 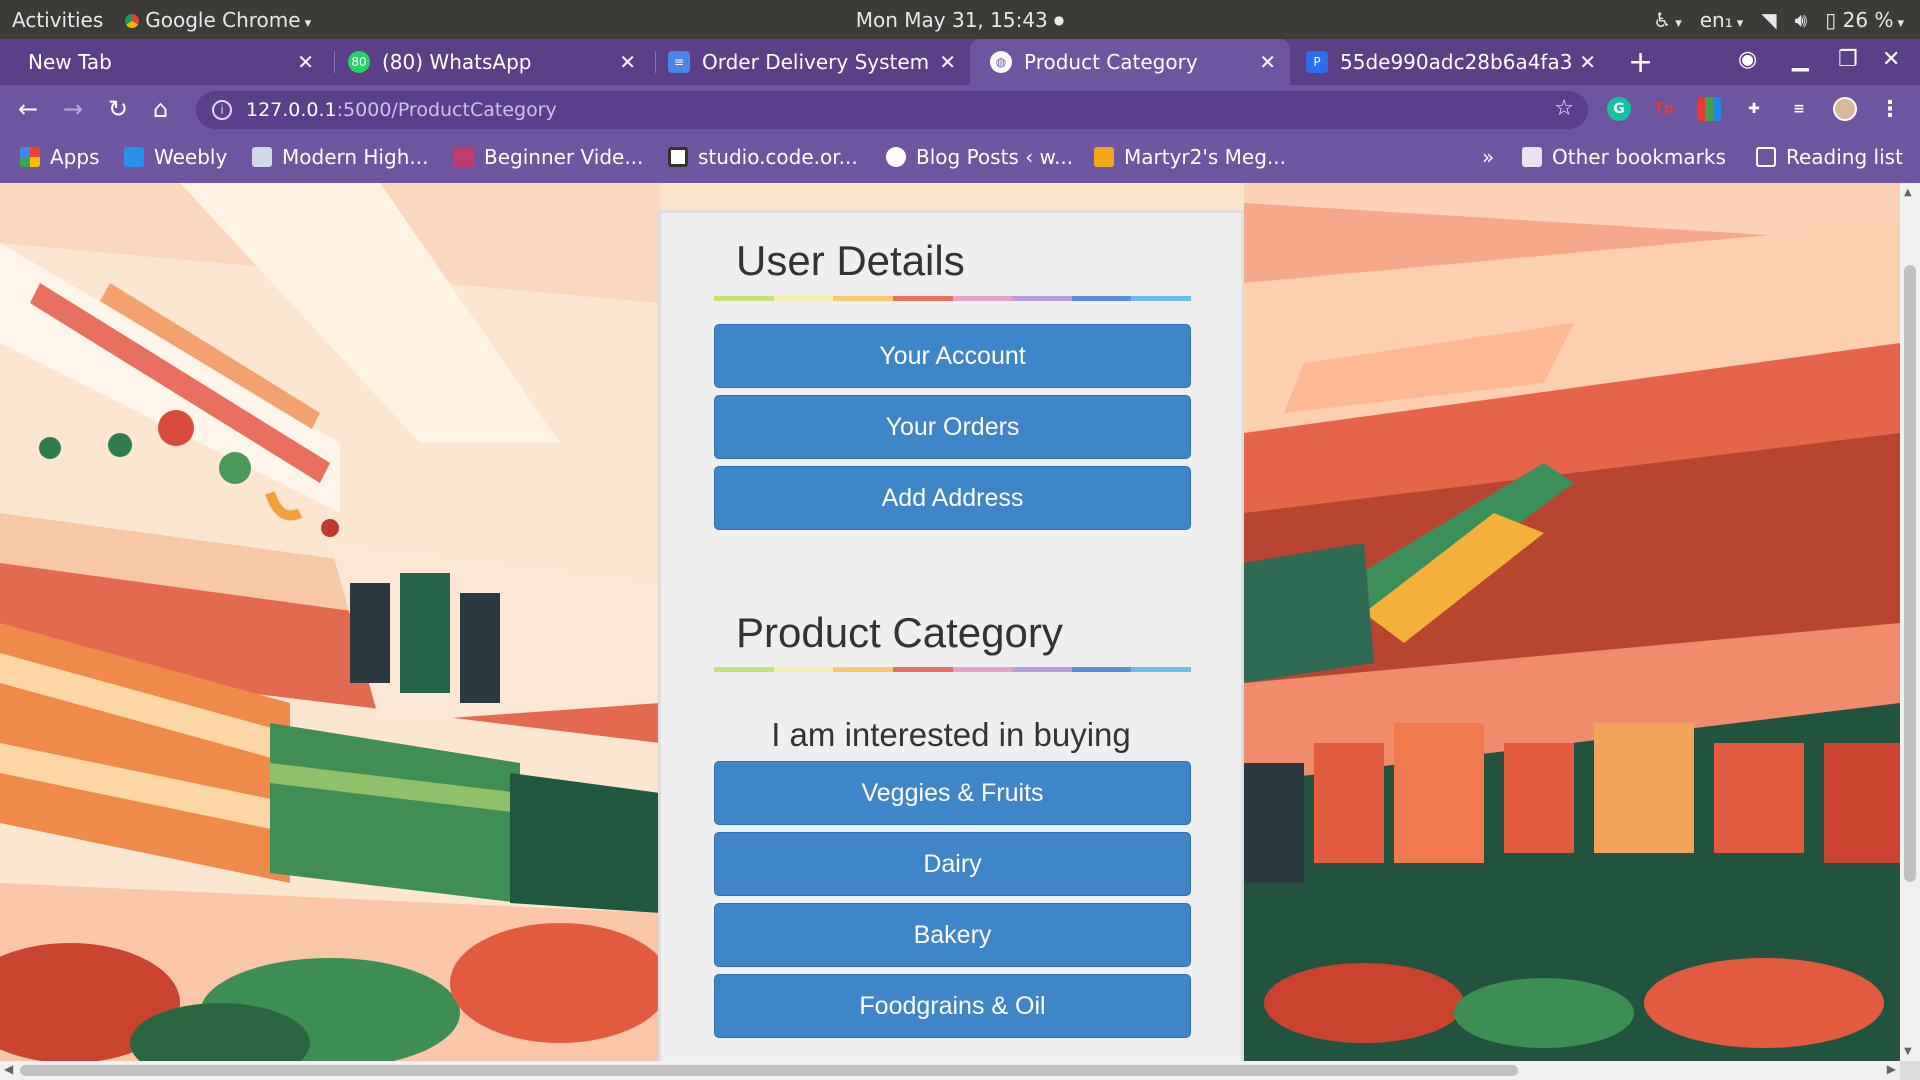 What do you see at coordinates (1664, 109) in the screenshot?
I see `tp-extension-icon: Tp` at bounding box center [1664, 109].